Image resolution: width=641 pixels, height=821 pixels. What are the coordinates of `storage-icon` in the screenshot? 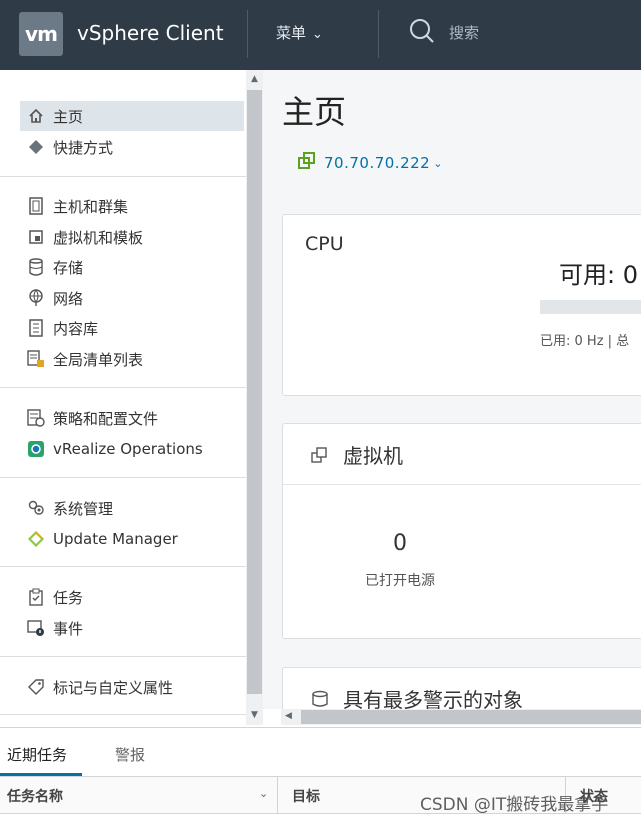 It's located at (36, 267).